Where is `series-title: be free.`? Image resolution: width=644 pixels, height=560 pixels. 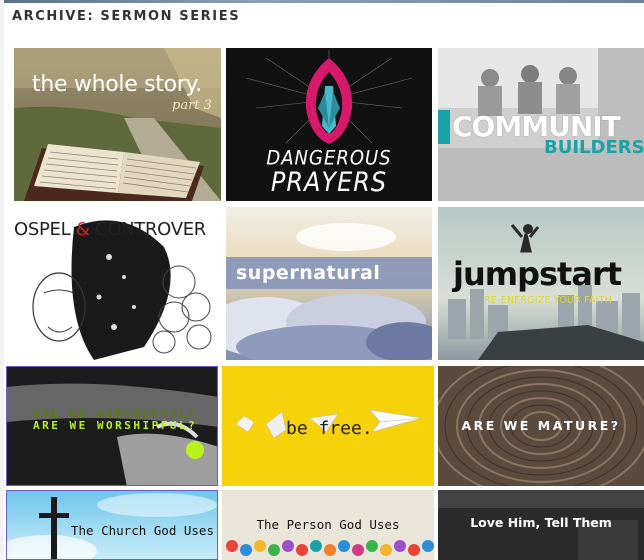 series-title: be free. is located at coordinates (329, 428).